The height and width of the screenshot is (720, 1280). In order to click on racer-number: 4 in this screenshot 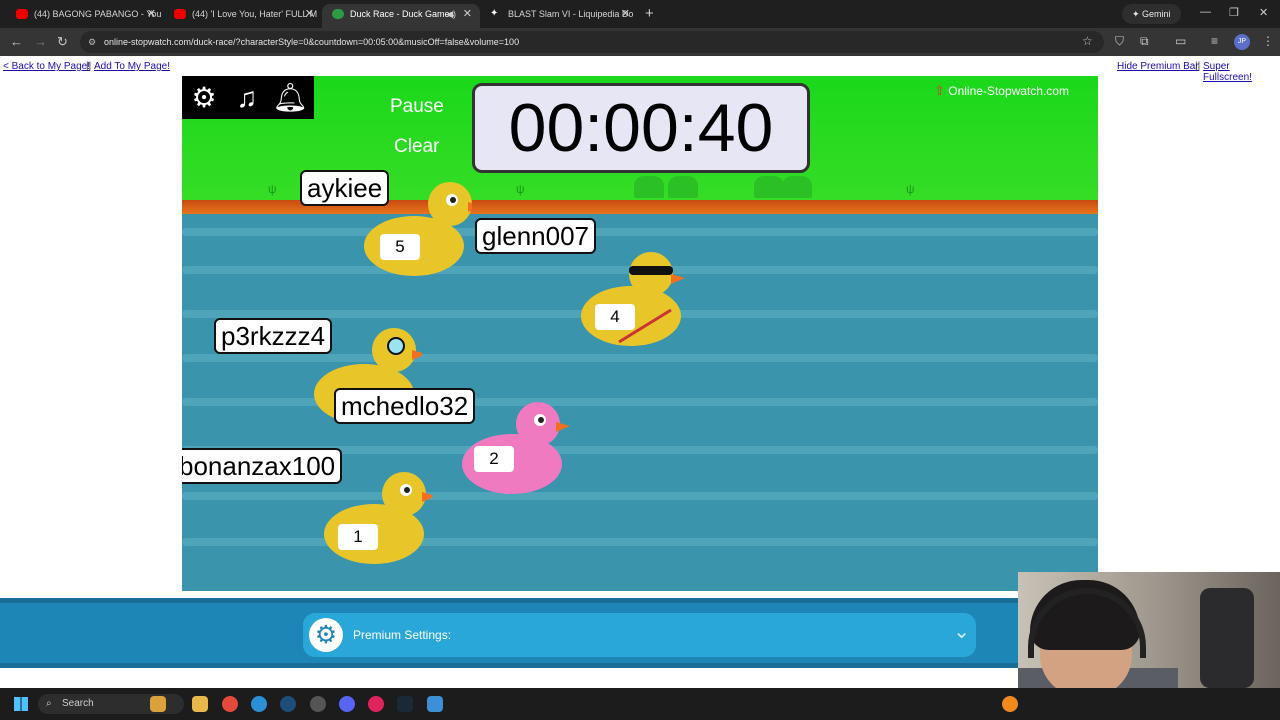, I will do `click(615, 317)`.